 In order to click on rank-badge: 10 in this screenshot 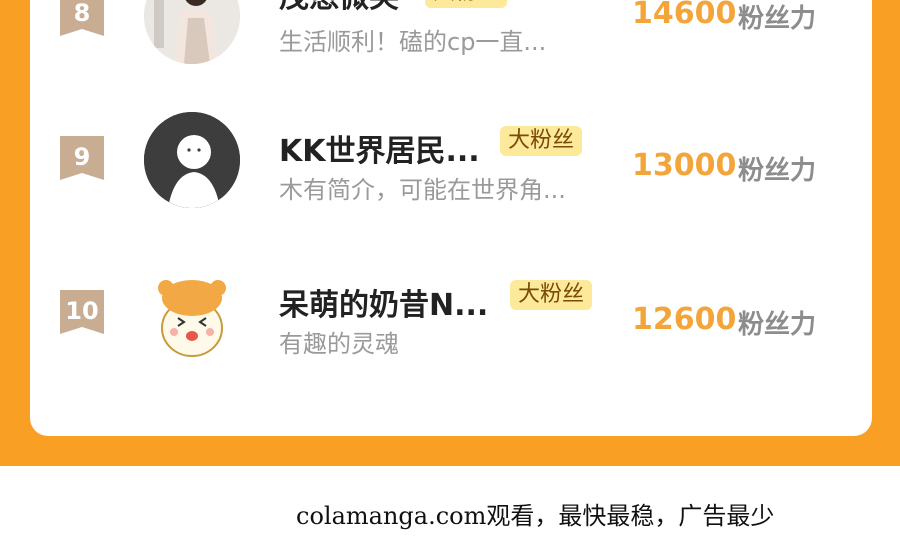, I will do `click(82, 312)`.